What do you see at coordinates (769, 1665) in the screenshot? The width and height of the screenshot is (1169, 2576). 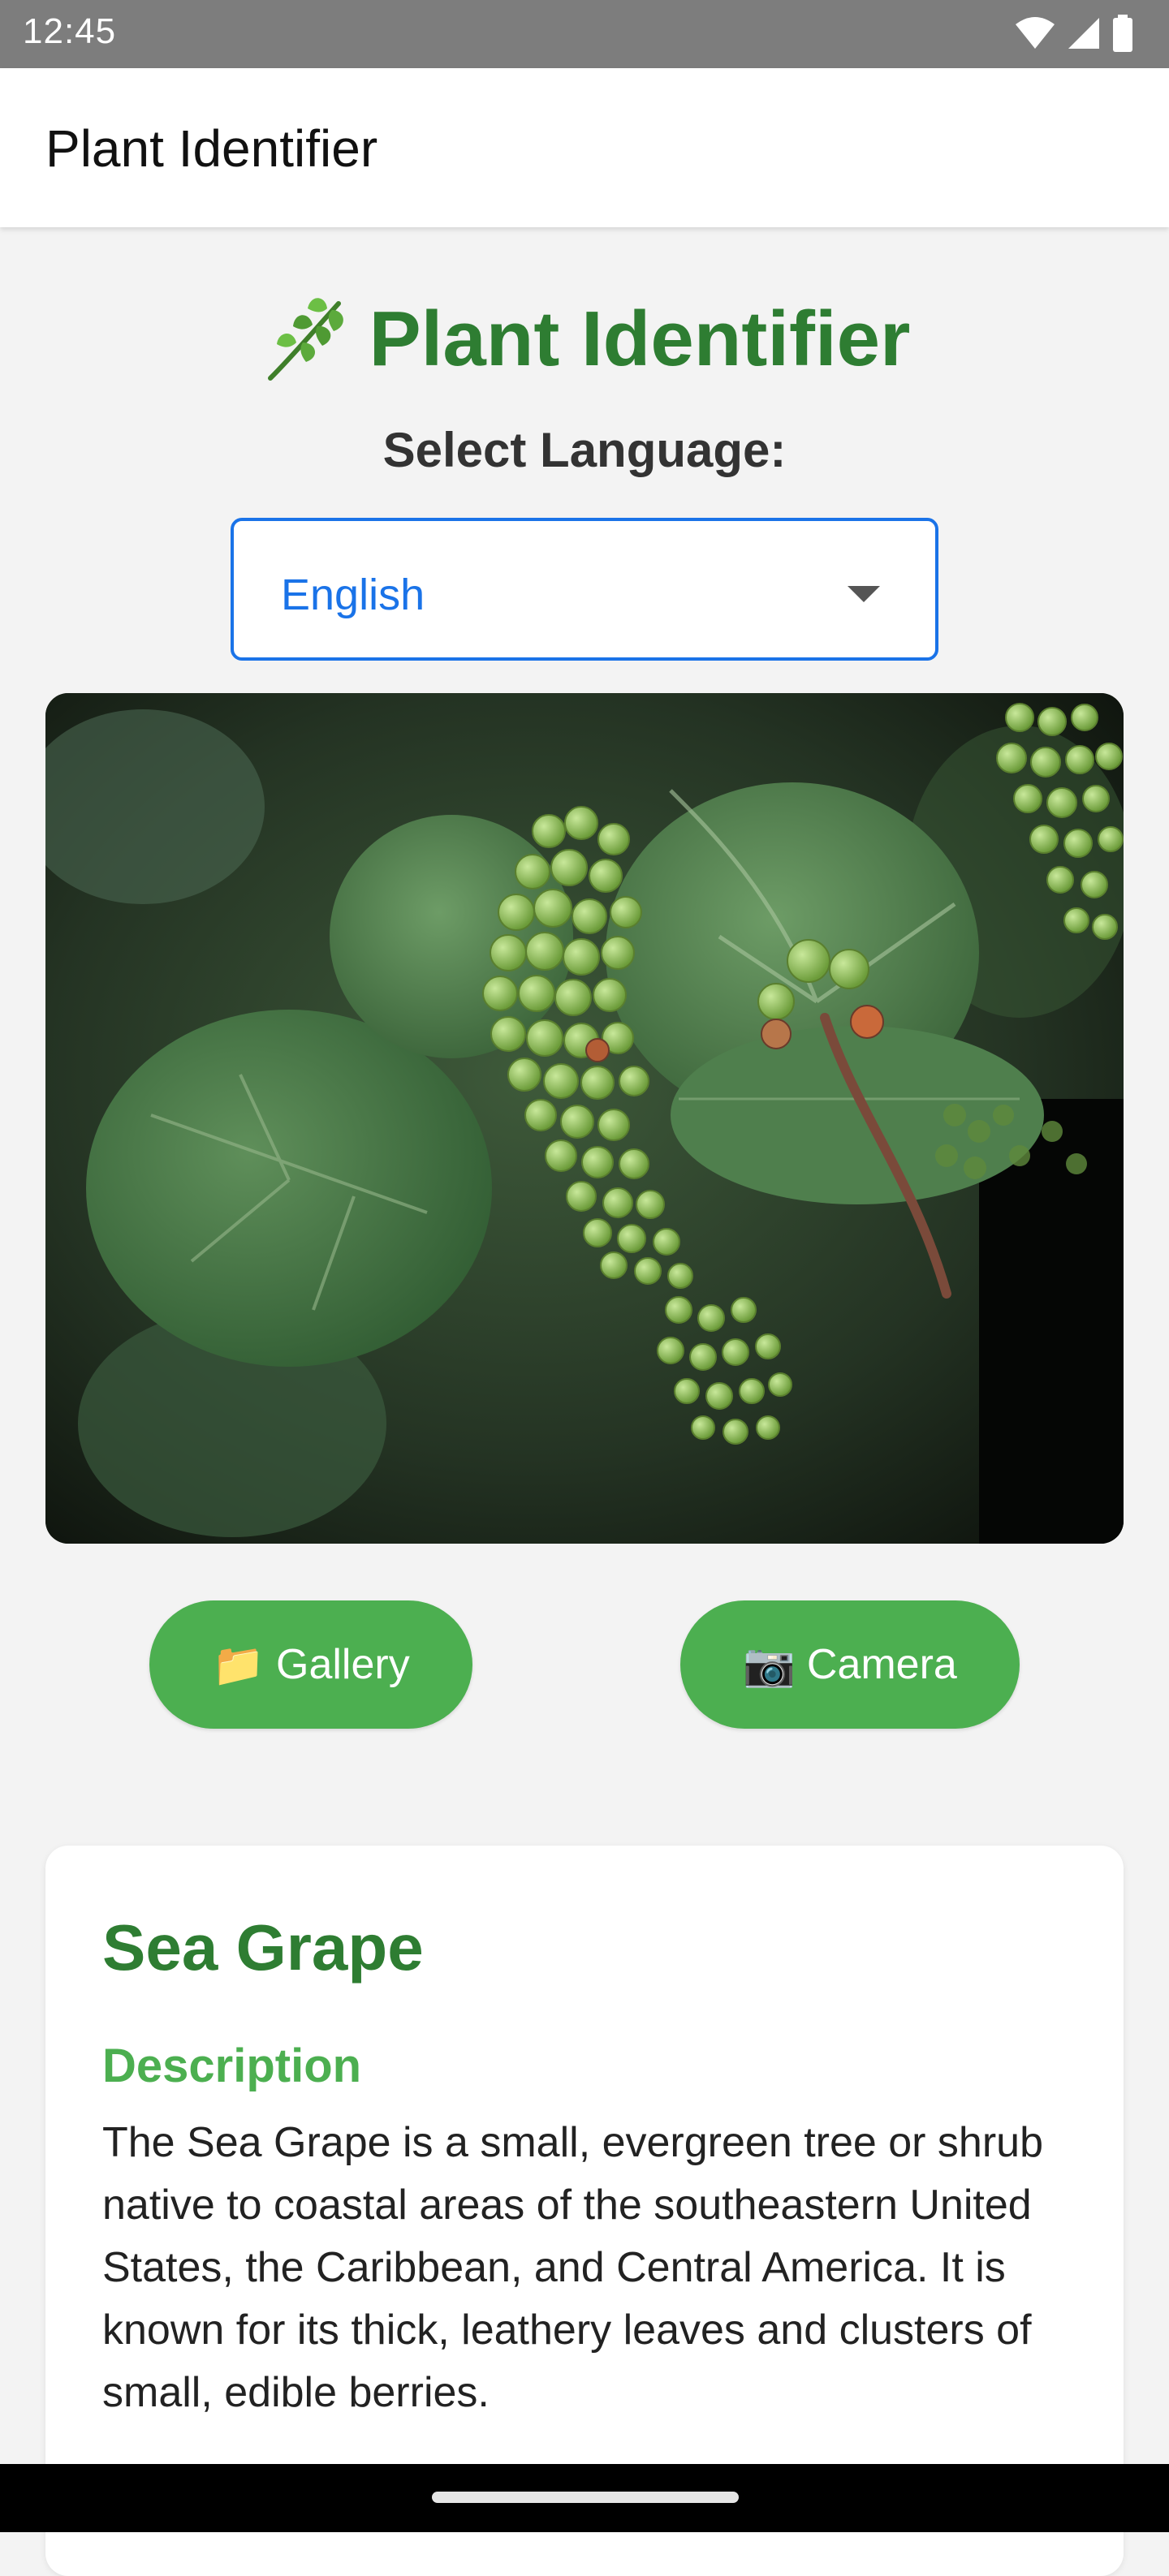 I see `camera-icon: 📷` at bounding box center [769, 1665].